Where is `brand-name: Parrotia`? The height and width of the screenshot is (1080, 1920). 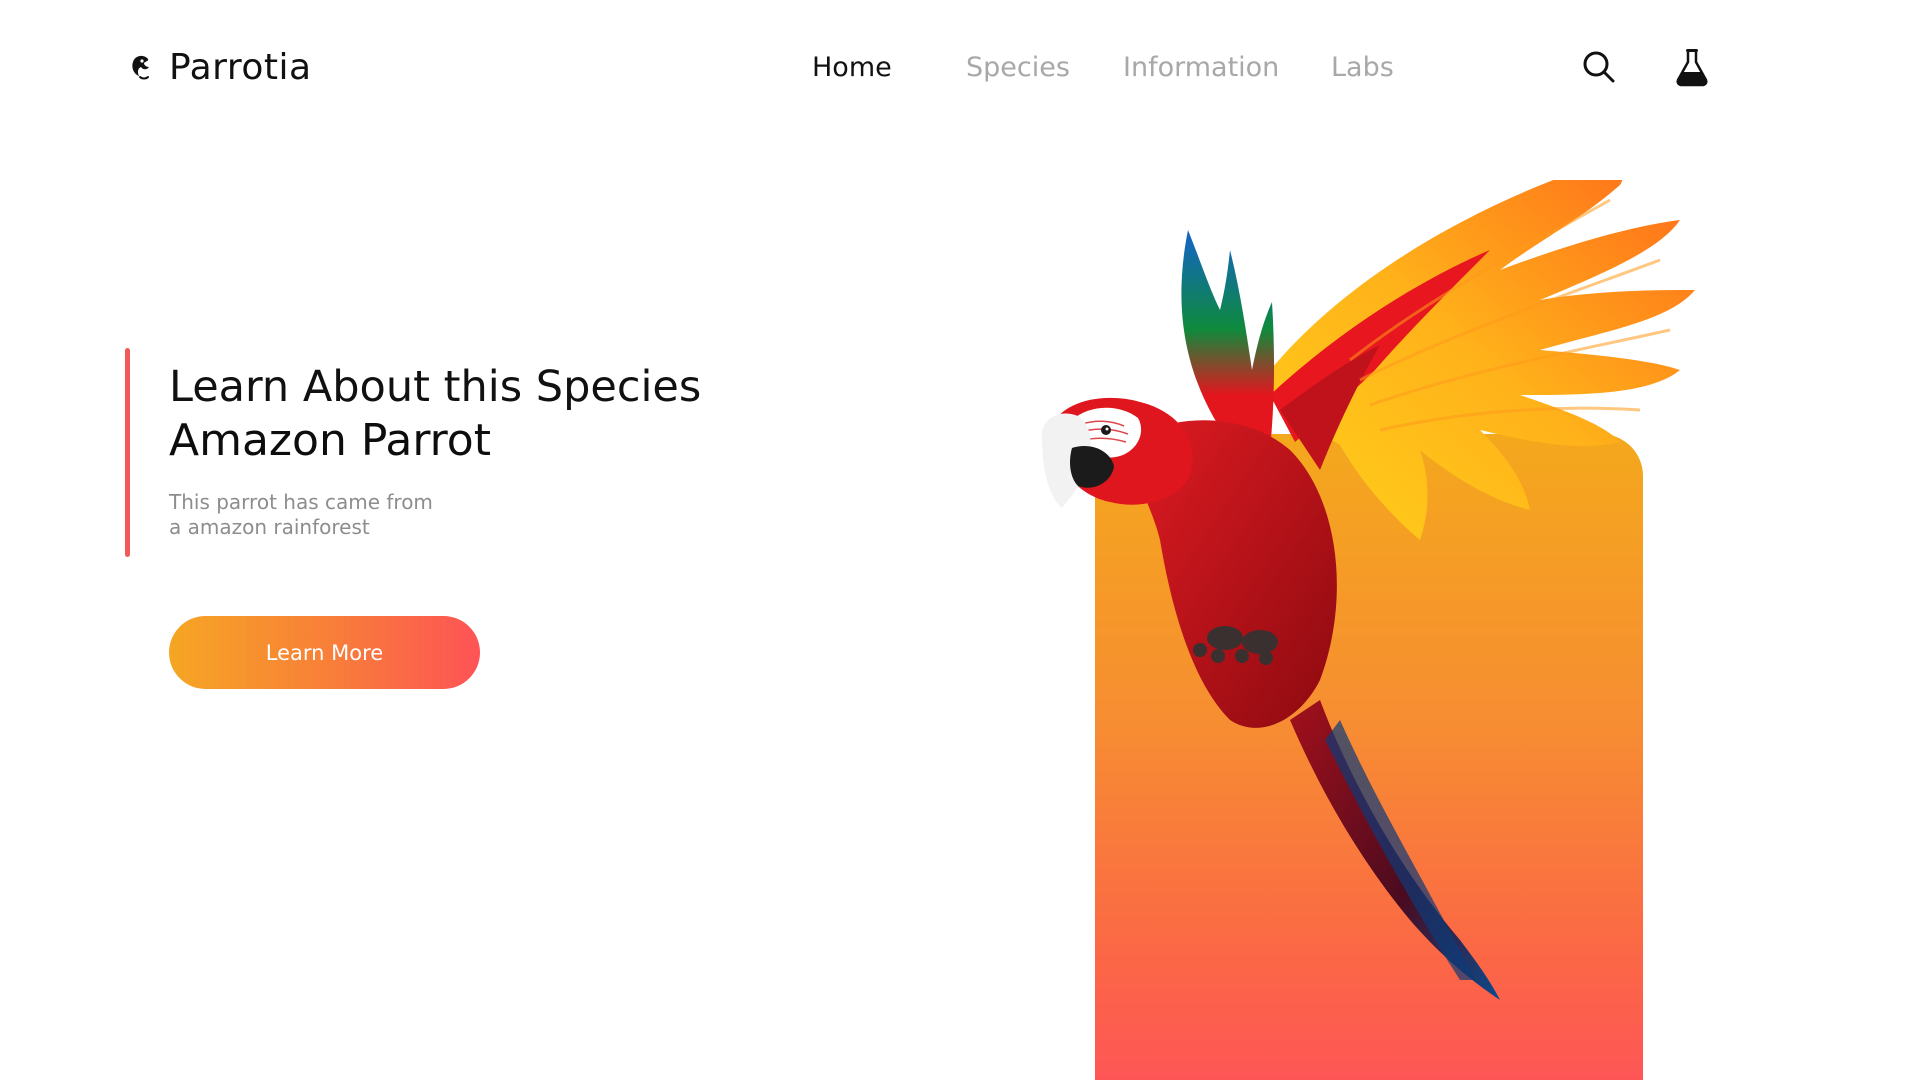
brand-name: Parrotia is located at coordinates (240, 67).